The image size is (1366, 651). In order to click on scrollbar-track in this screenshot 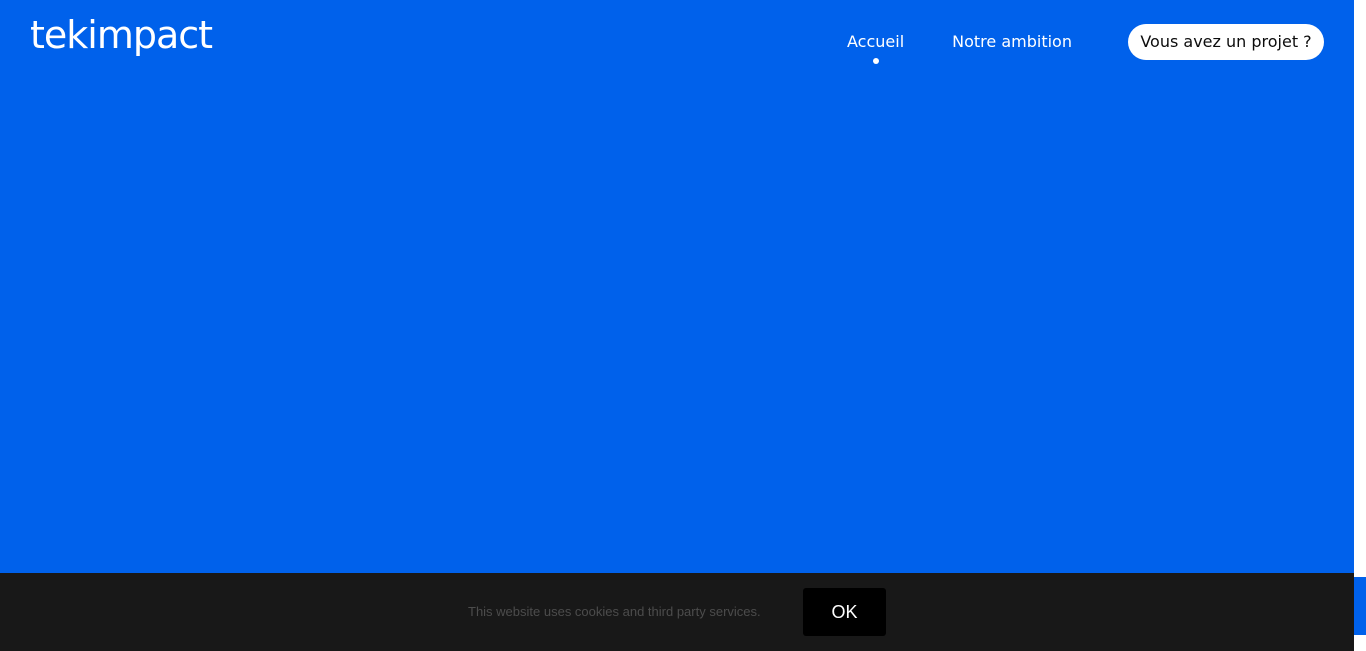, I will do `click(1360, 325)`.